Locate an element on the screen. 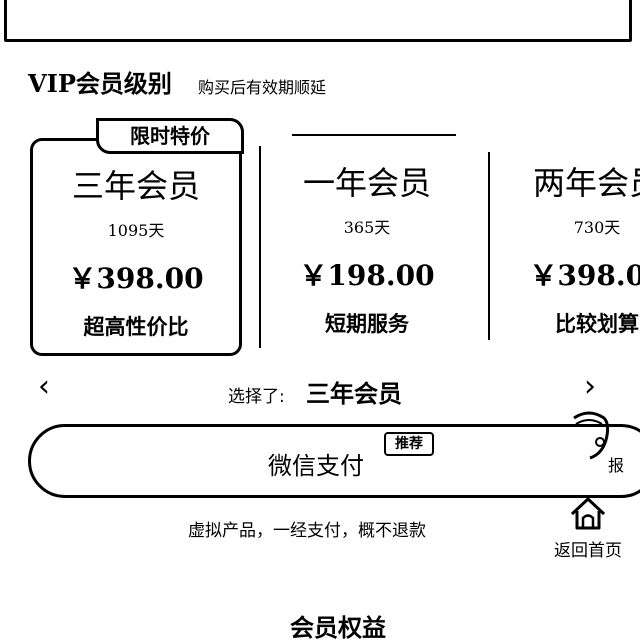 The width and height of the screenshot is (640, 643). plan-name: 一年会员 is located at coordinates (366, 183).